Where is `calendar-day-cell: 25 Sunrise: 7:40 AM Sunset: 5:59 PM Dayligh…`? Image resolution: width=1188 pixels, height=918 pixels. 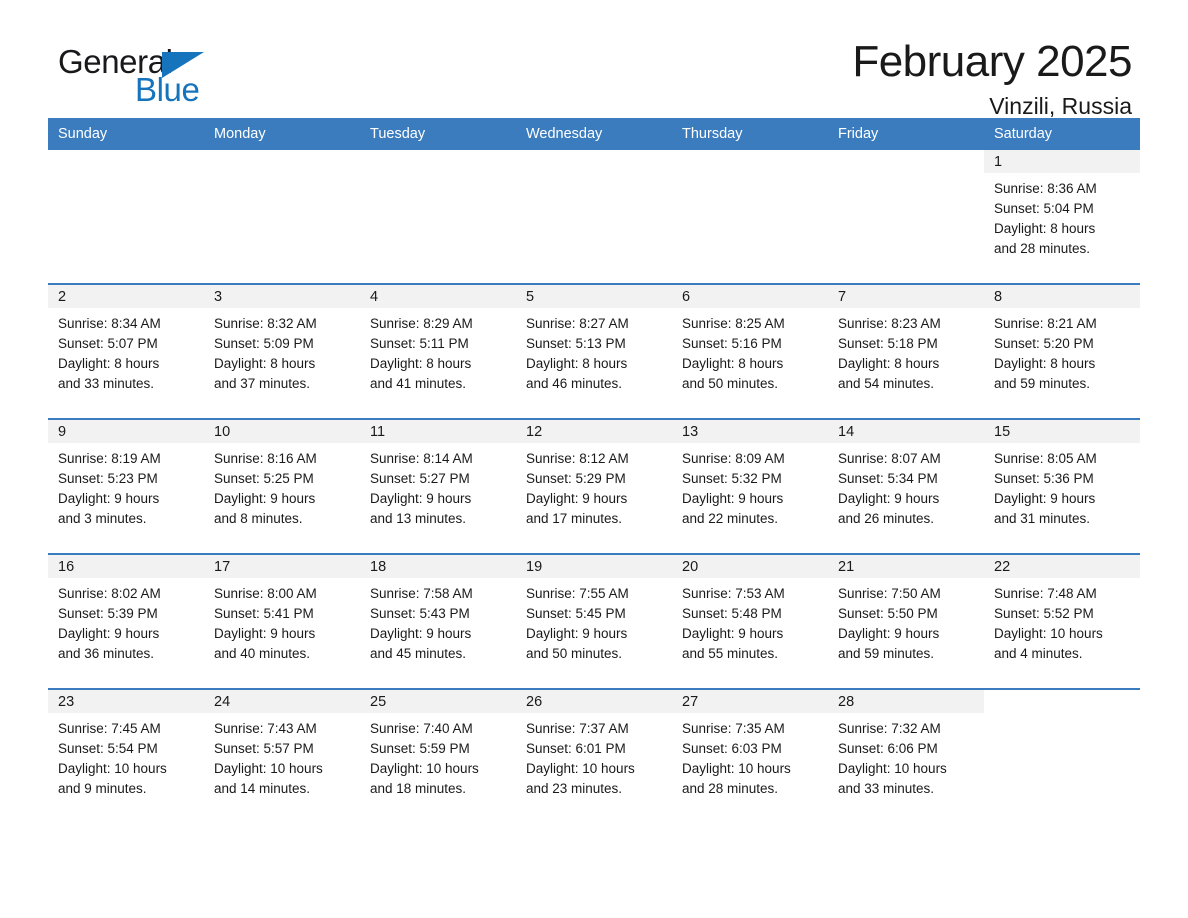 calendar-day-cell: 25 Sunrise: 7:40 AM Sunset: 5:59 PM Dayligh… is located at coordinates (438, 755).